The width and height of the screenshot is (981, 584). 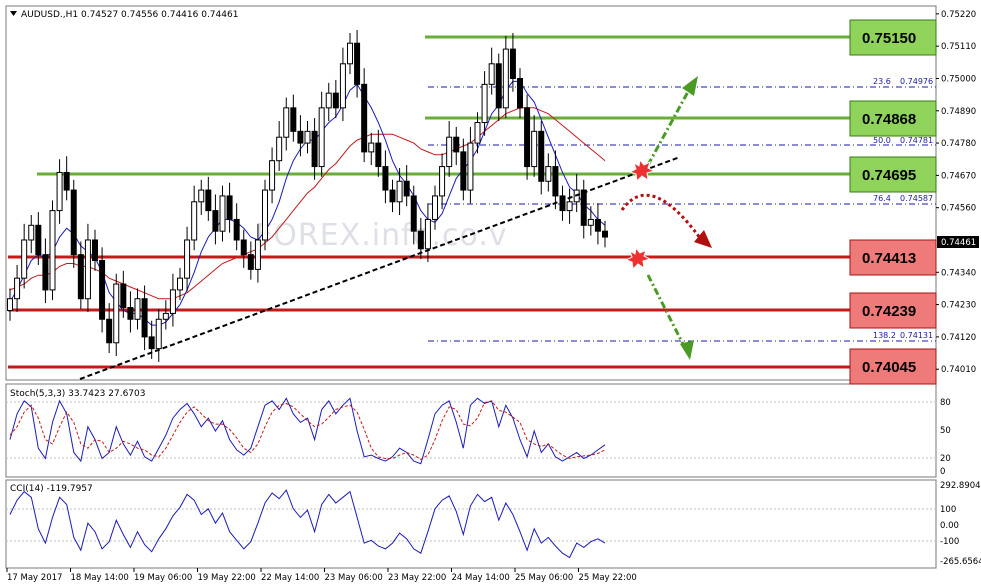 I want to click on stoch-label: Stoch(5,3,3) 33.7423 27.6703, so click(x=77, y=394).